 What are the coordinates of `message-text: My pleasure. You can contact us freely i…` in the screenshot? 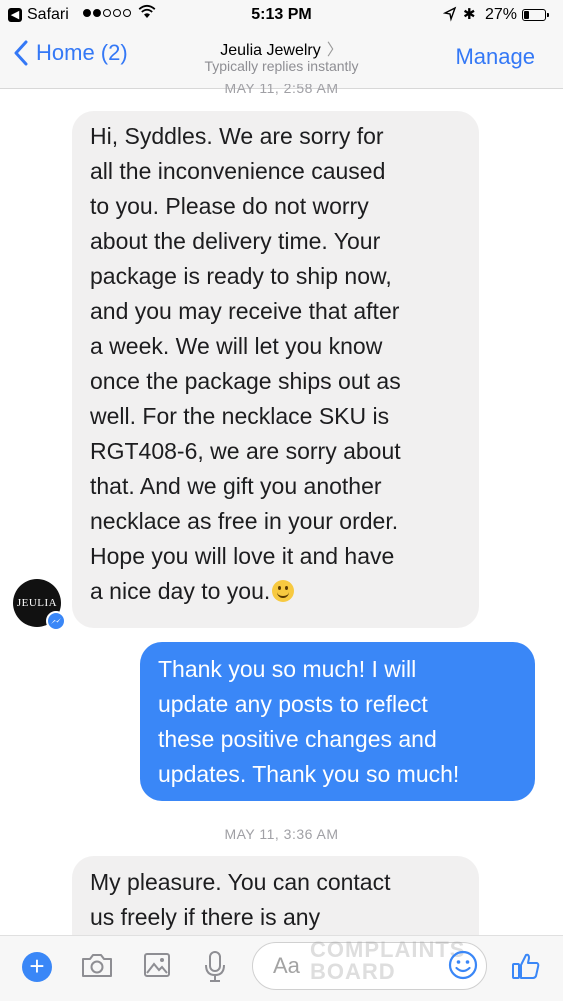 It's located at (240, 899).